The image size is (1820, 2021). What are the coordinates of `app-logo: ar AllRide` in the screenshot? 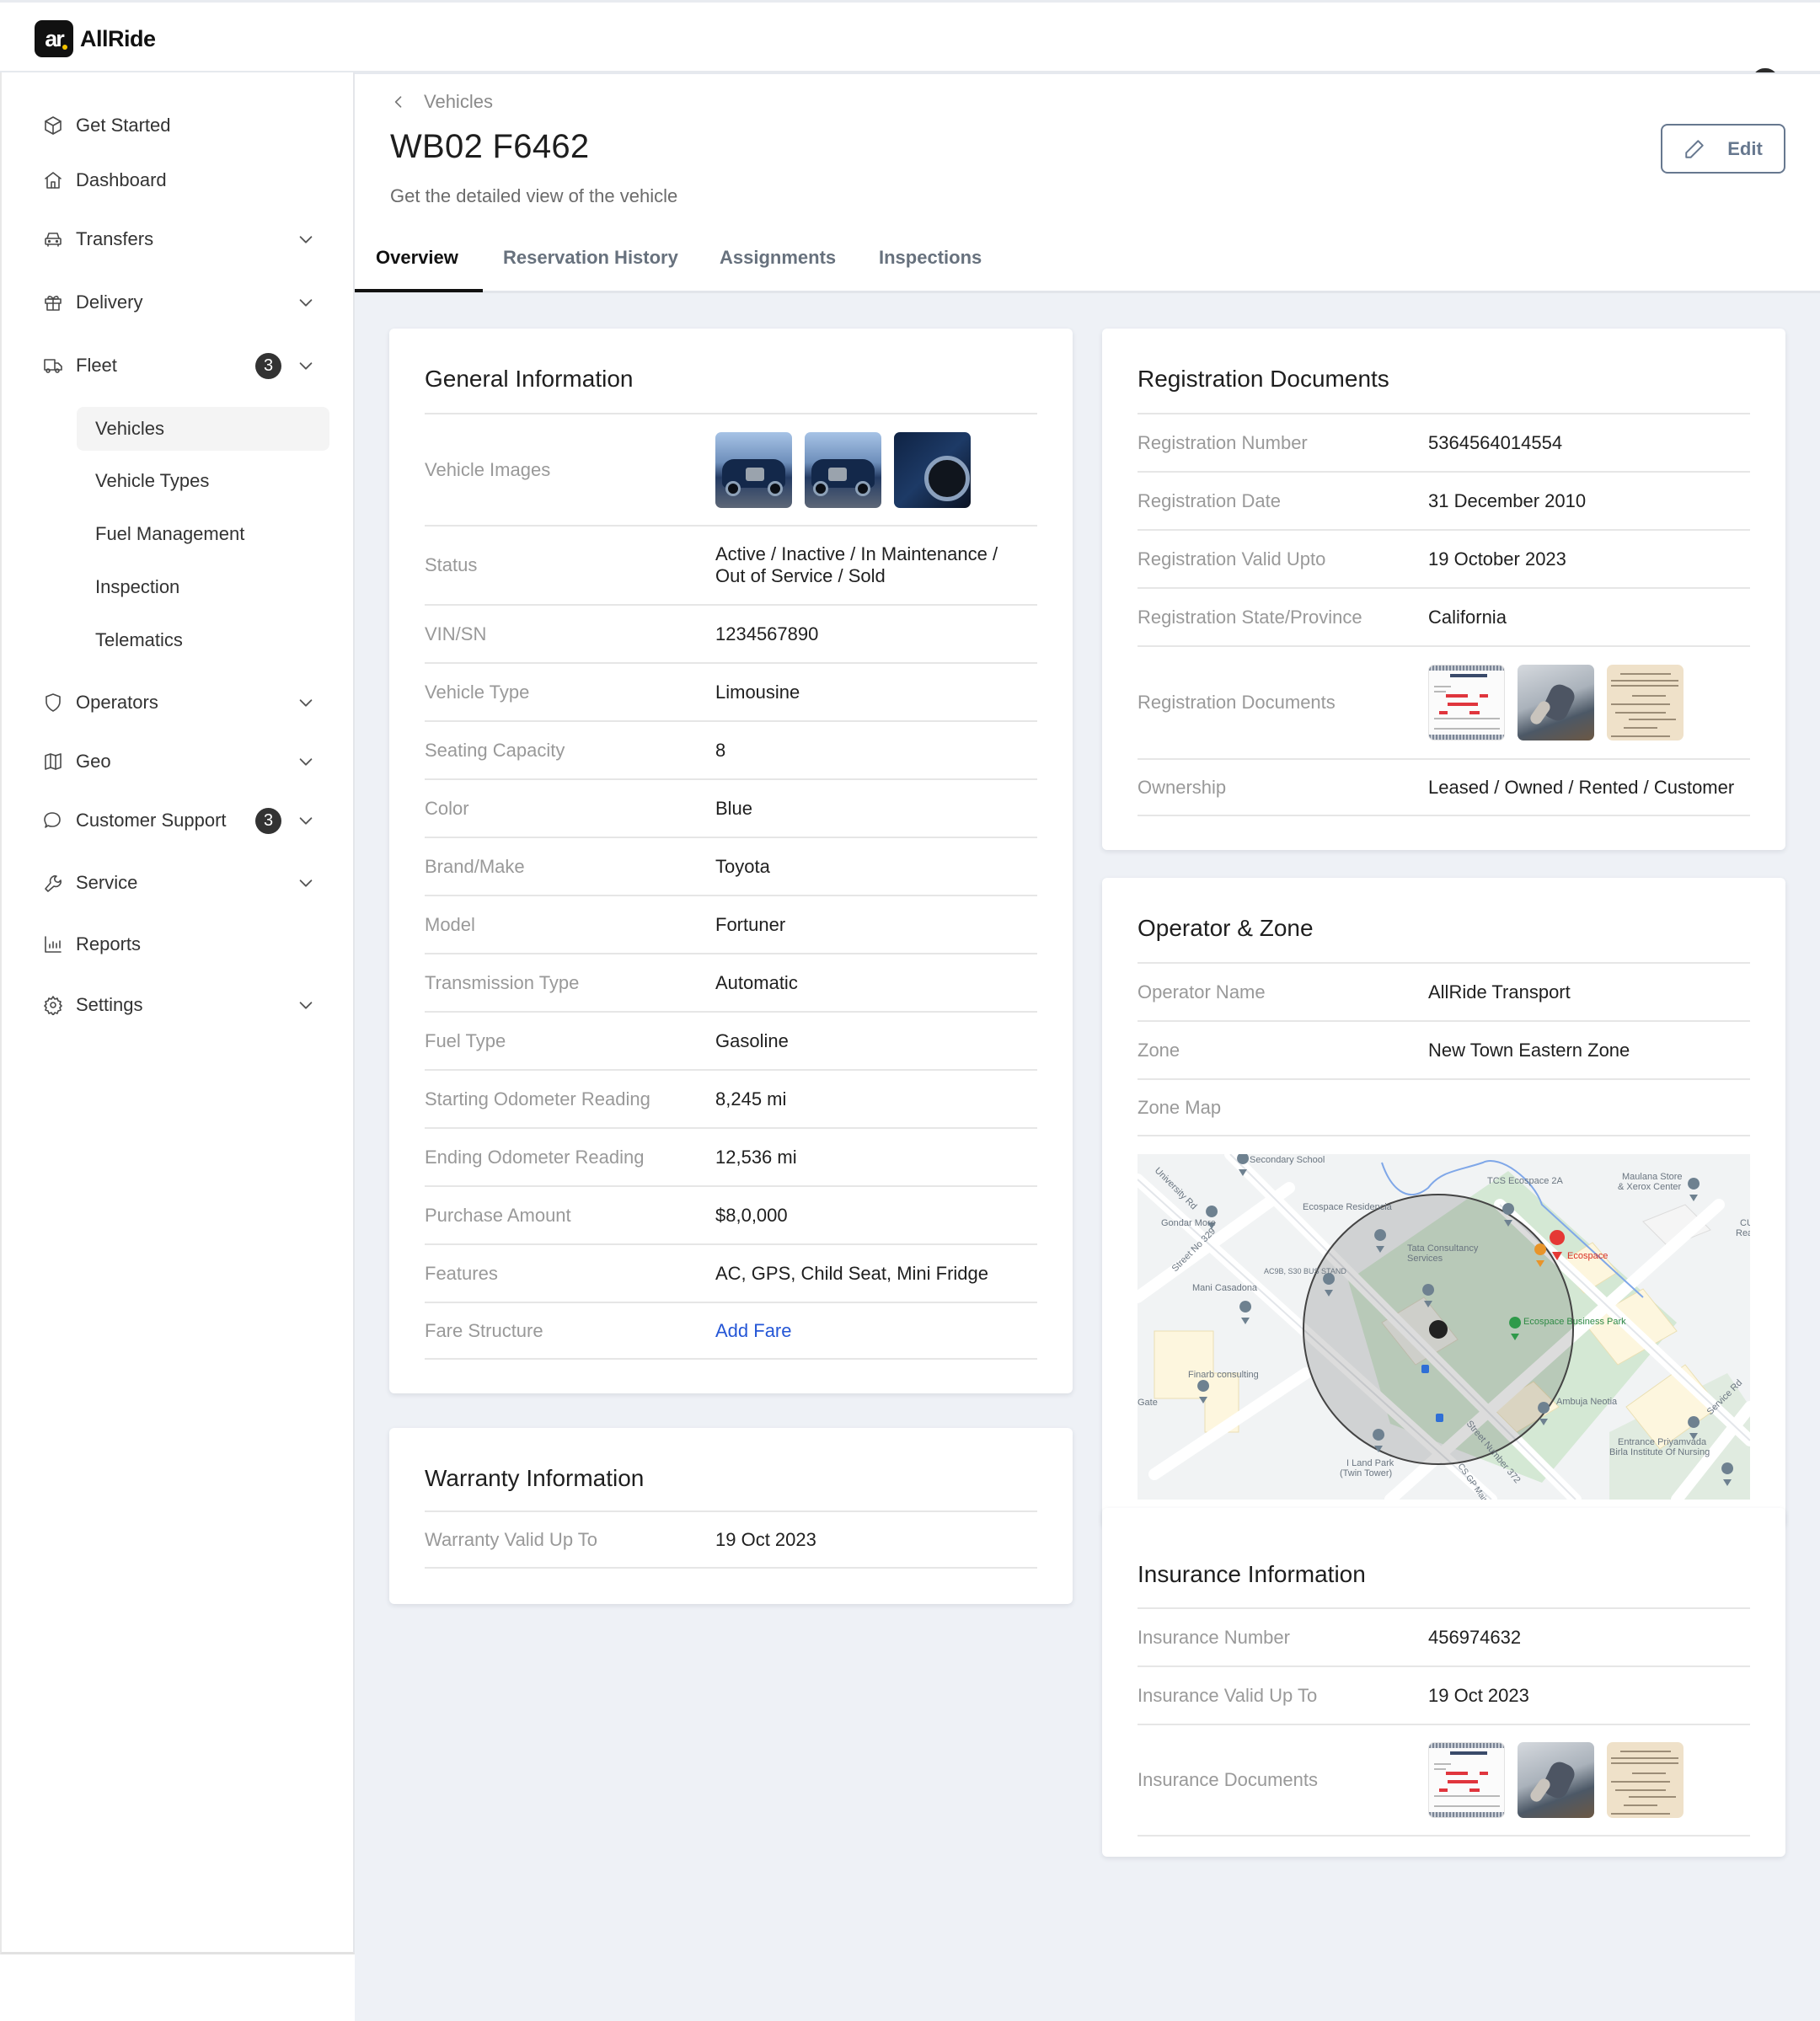 It's located at (95, 39).